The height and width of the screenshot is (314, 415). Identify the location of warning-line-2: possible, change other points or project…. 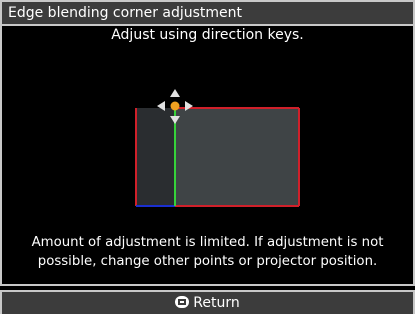
(207, 261).